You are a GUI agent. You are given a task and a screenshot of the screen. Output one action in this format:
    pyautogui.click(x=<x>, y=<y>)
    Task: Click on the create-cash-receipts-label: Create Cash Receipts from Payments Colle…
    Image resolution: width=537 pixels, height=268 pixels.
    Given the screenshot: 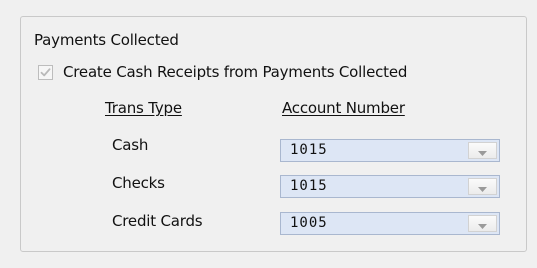 What is the action you would take?
    pyautogui.click(x=235, y=72)
    